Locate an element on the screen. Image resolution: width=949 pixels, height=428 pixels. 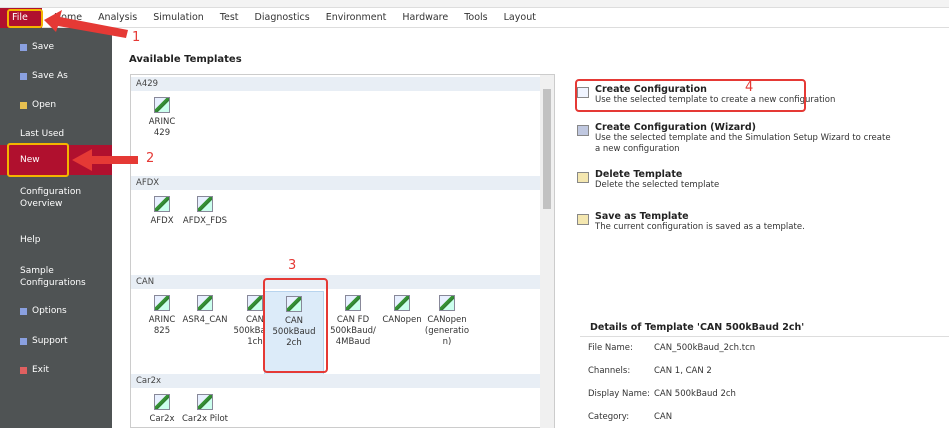
annotation-arrows is located at coordinates (91, 90).